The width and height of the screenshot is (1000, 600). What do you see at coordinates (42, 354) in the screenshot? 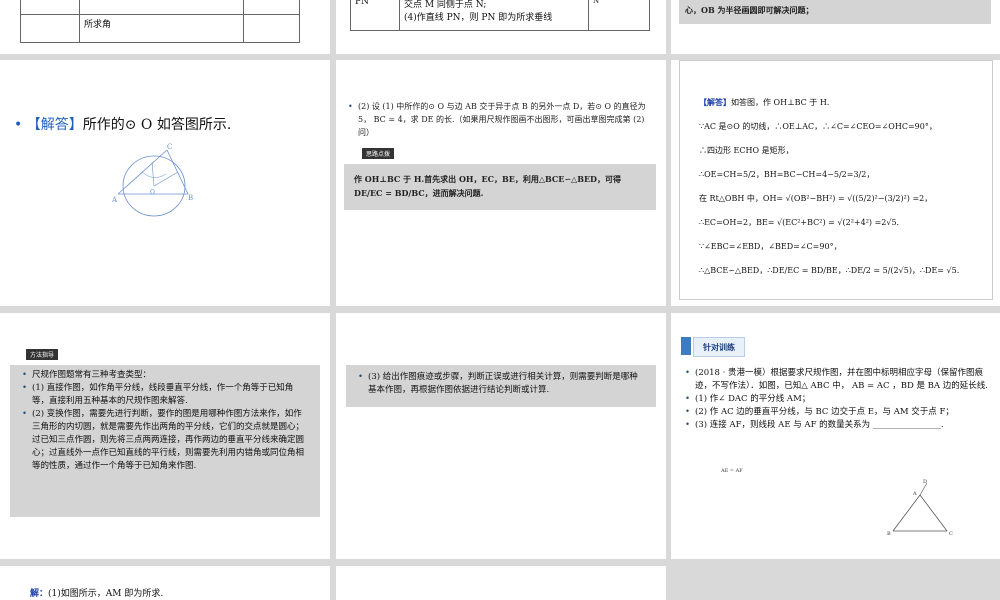
I see `method-tag: 方法指导` at bounding box center [42, 354].